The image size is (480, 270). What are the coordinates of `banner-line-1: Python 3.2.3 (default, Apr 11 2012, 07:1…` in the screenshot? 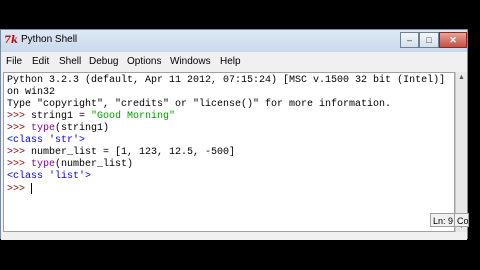 It's located at (226, 80).